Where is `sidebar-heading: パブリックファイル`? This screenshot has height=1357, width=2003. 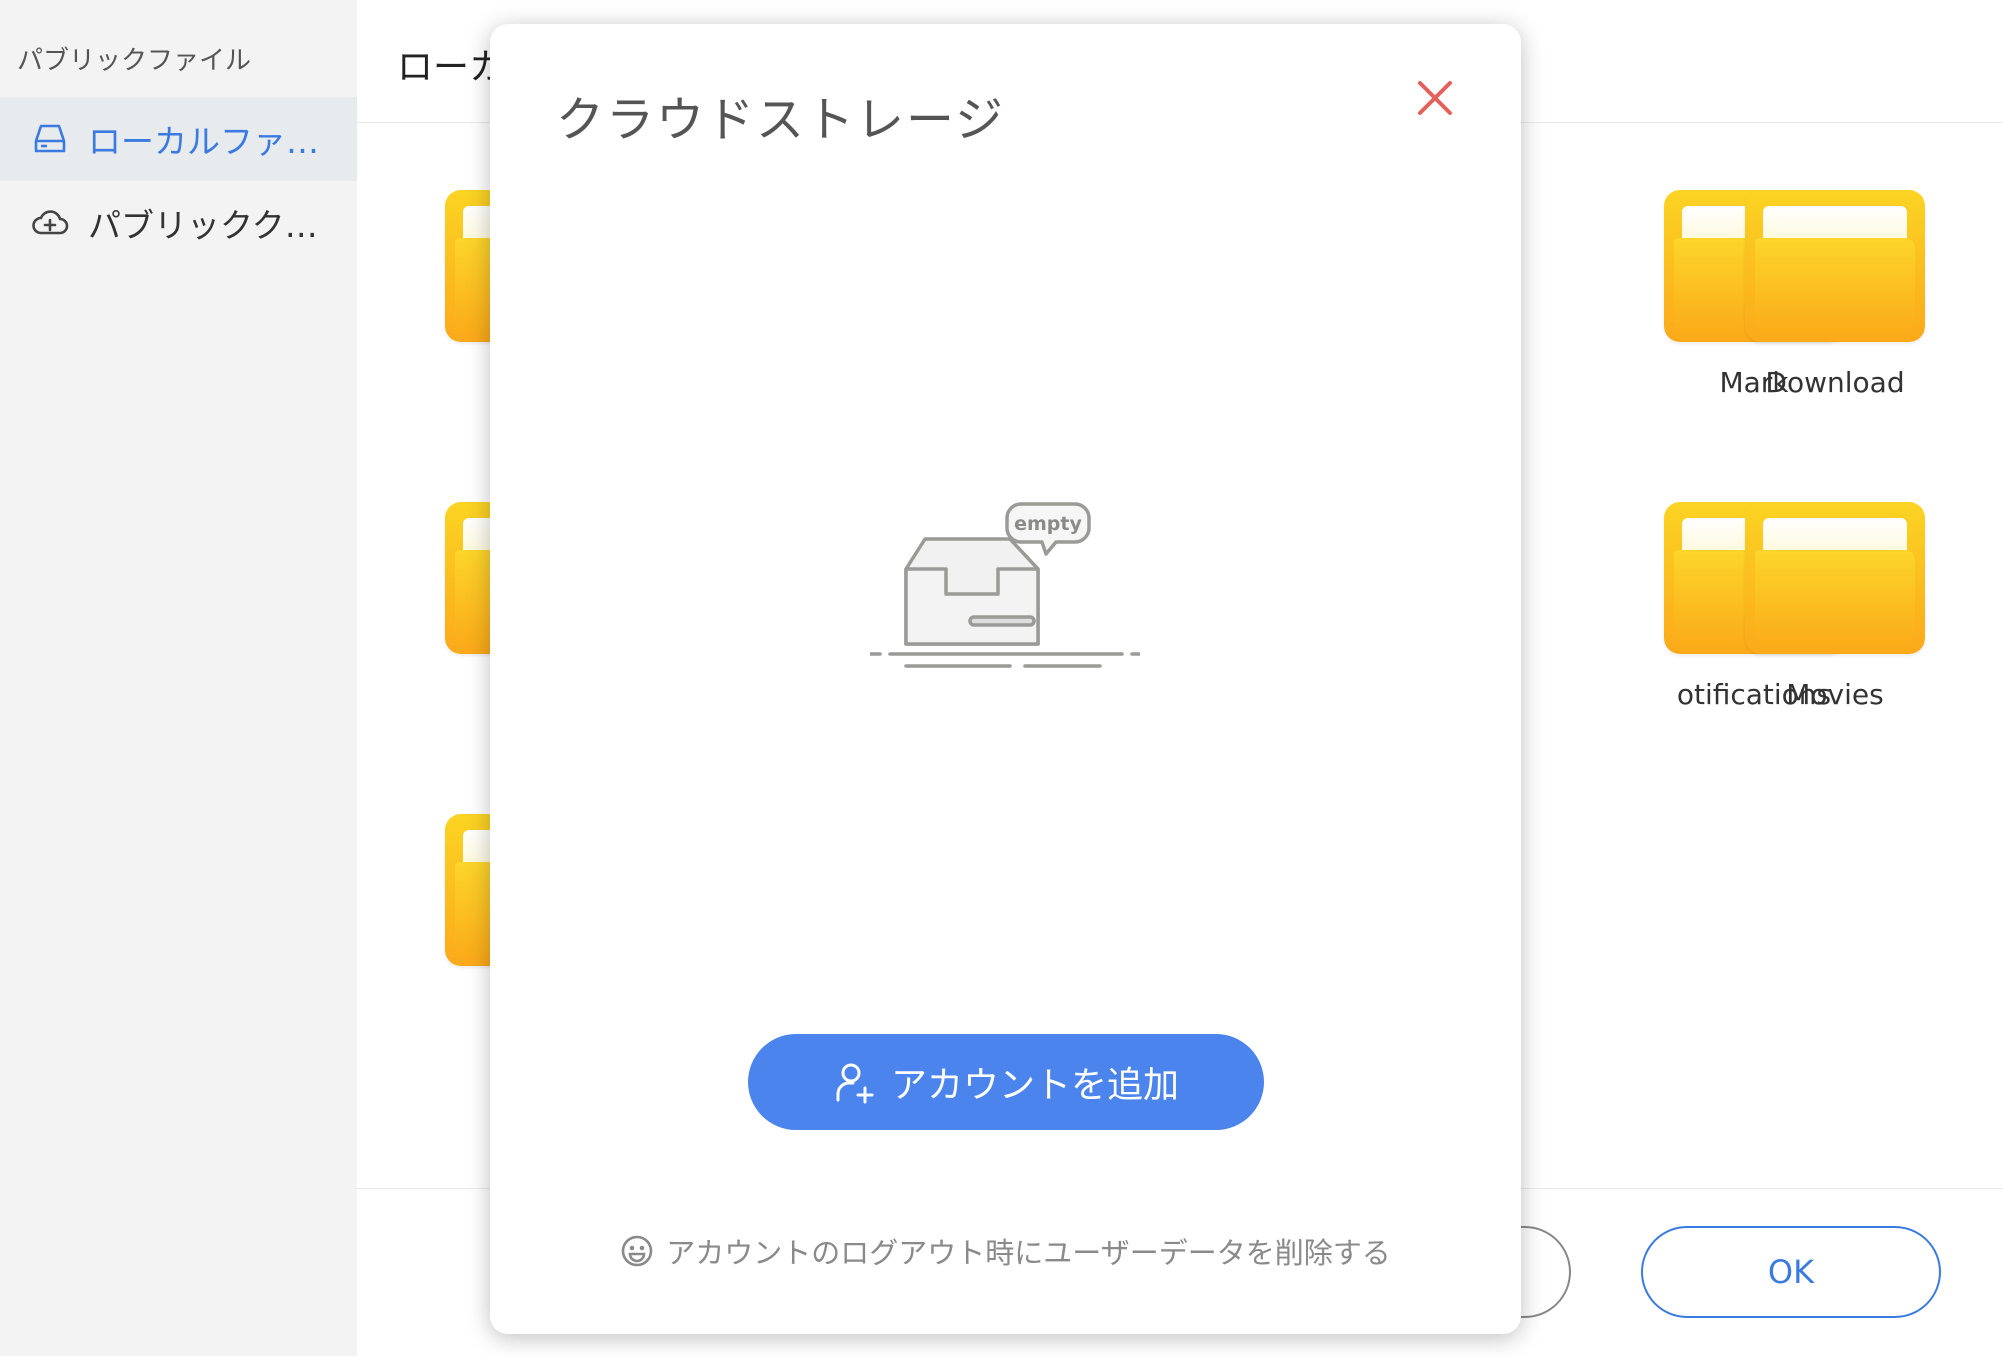
sidebar-heading: パブリックファイル is located at coordinates (134, 61).